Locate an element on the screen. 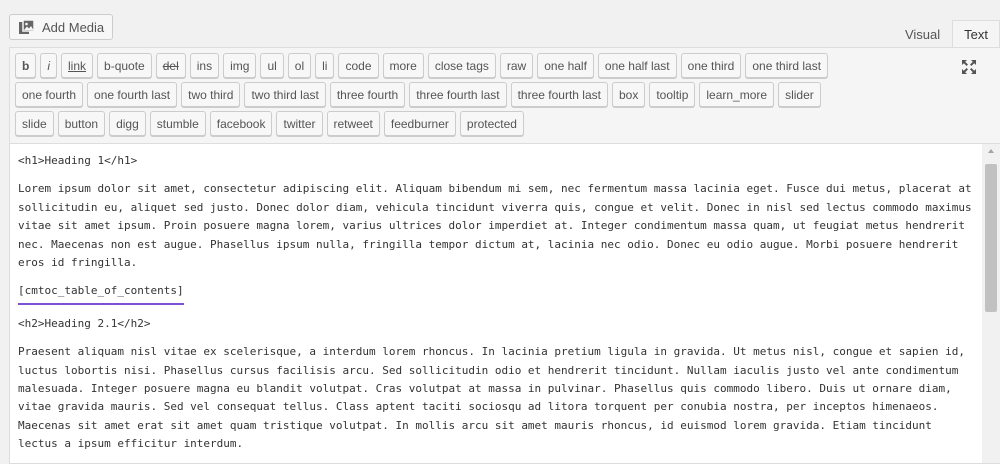 This screenshot has height=464, width=1000. qt-button: learn_more is located at coordinates (737, 94).